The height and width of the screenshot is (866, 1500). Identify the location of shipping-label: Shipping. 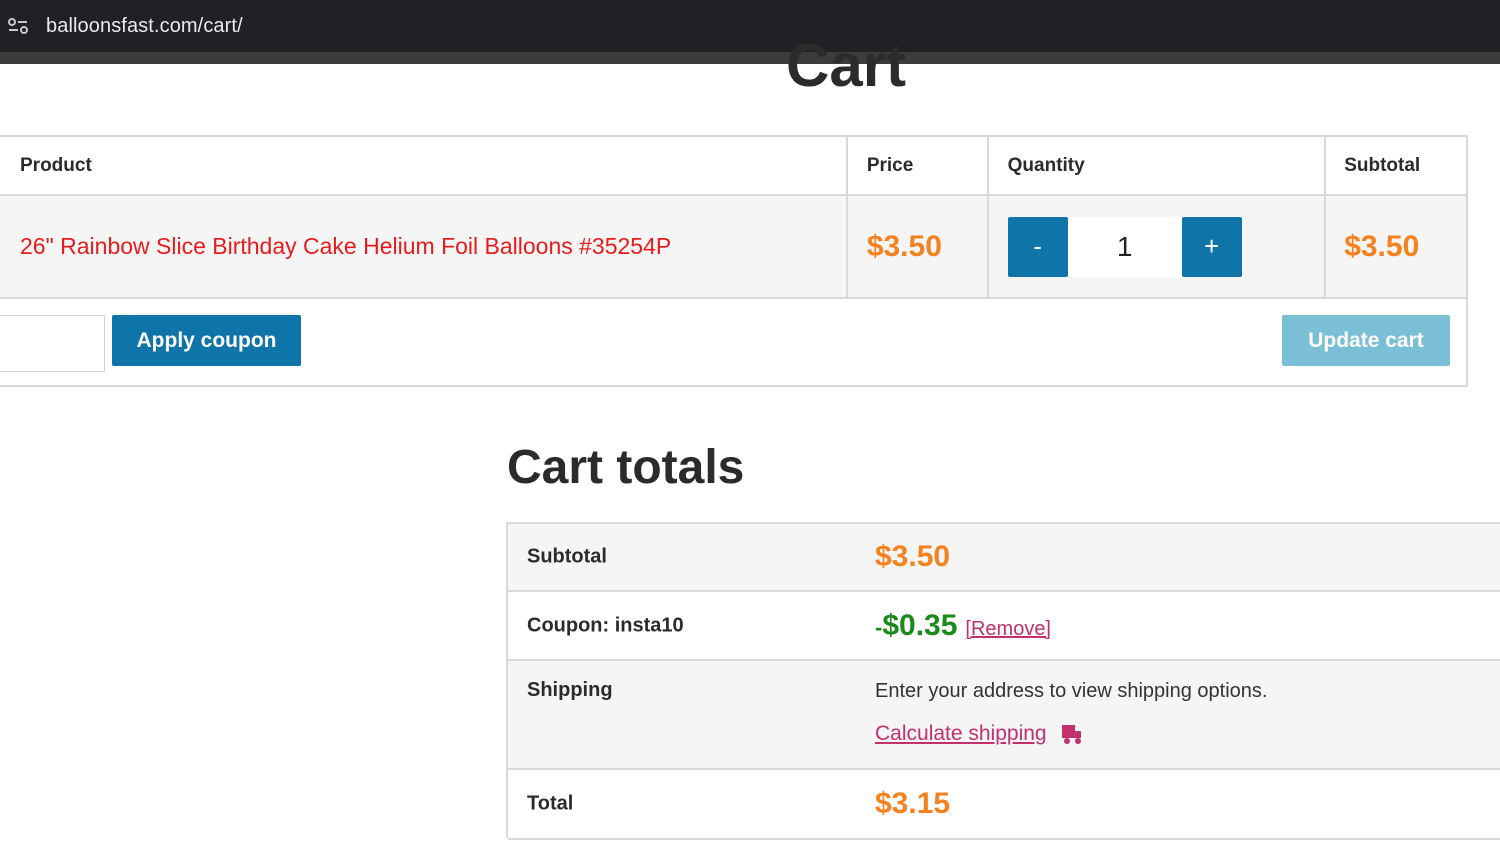
(570, 690).